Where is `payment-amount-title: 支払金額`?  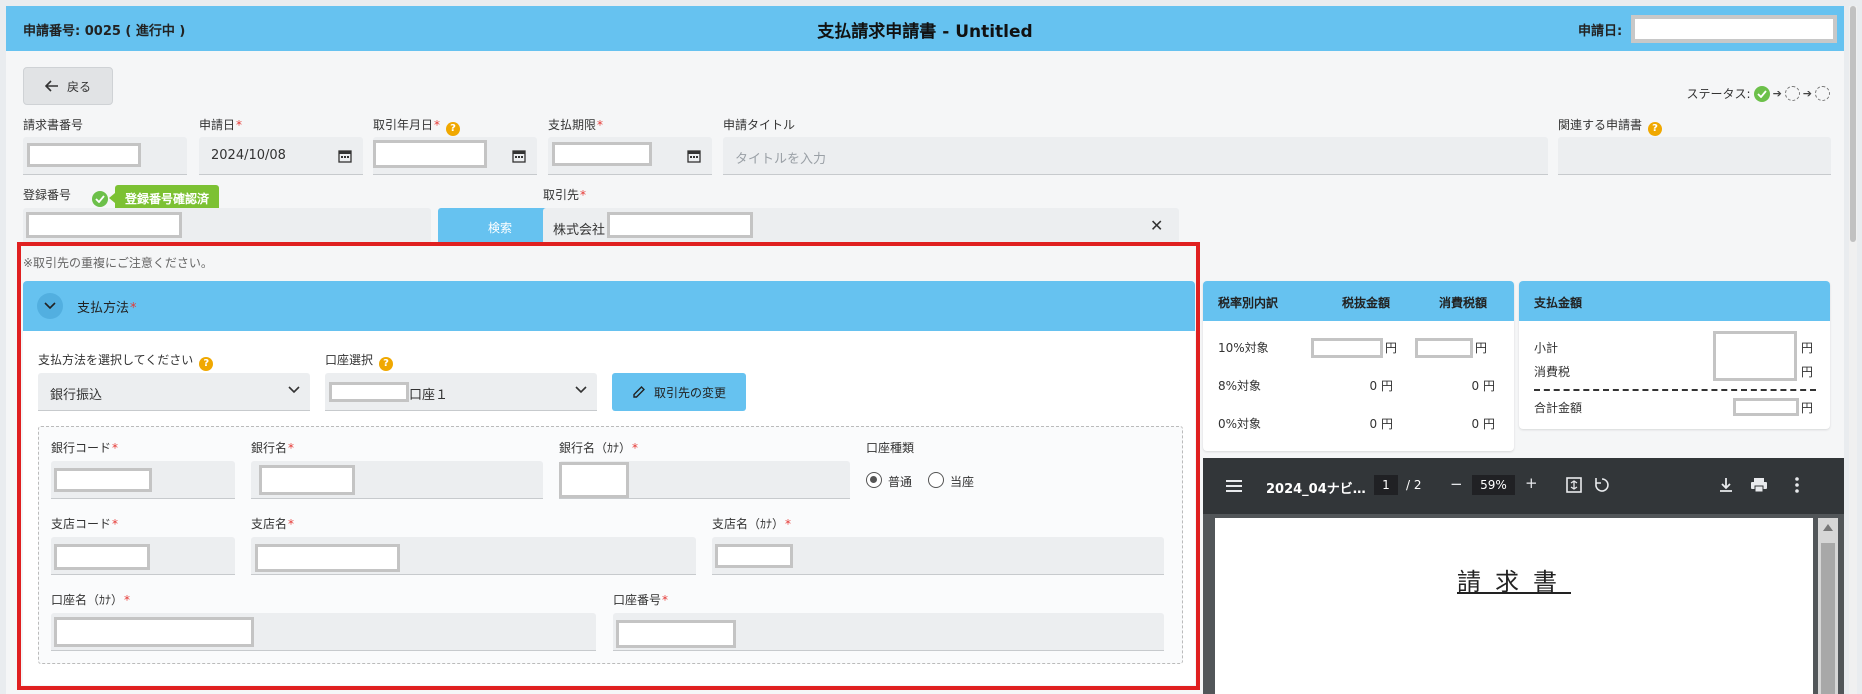
payment-amount-title: 支払金額 is located at coordinates (1558, 303).